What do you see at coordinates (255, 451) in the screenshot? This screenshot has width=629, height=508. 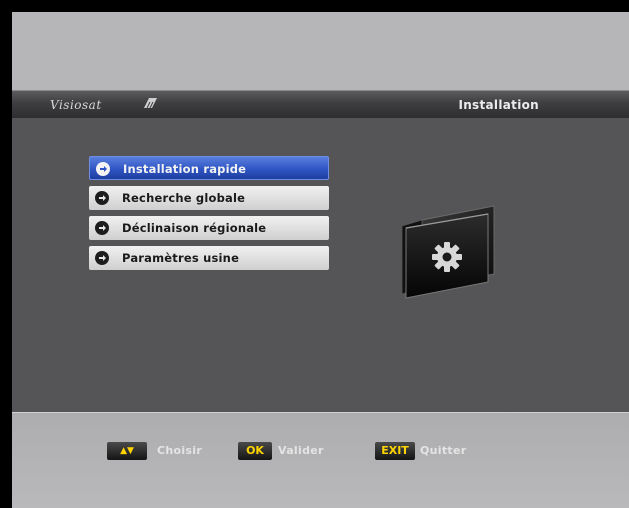 I see `ok-key: OK` at bounding box center [255, 451].